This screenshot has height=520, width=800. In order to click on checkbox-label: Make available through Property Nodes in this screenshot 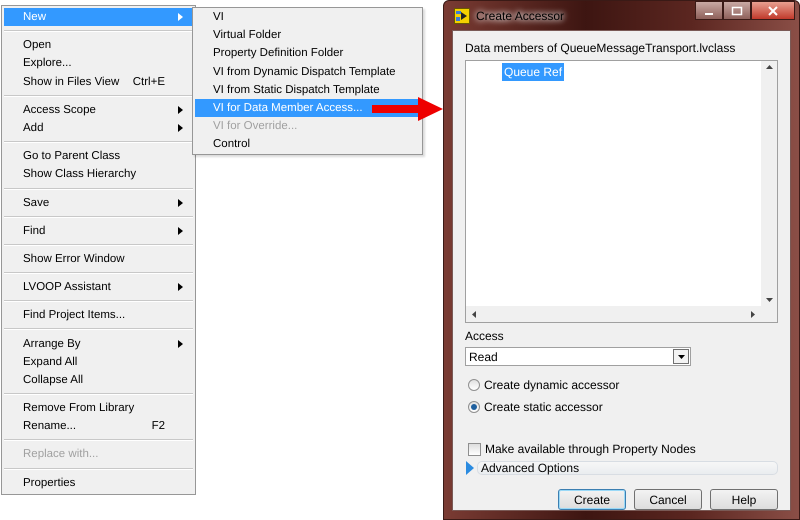, I will do `click(590, 449)`.